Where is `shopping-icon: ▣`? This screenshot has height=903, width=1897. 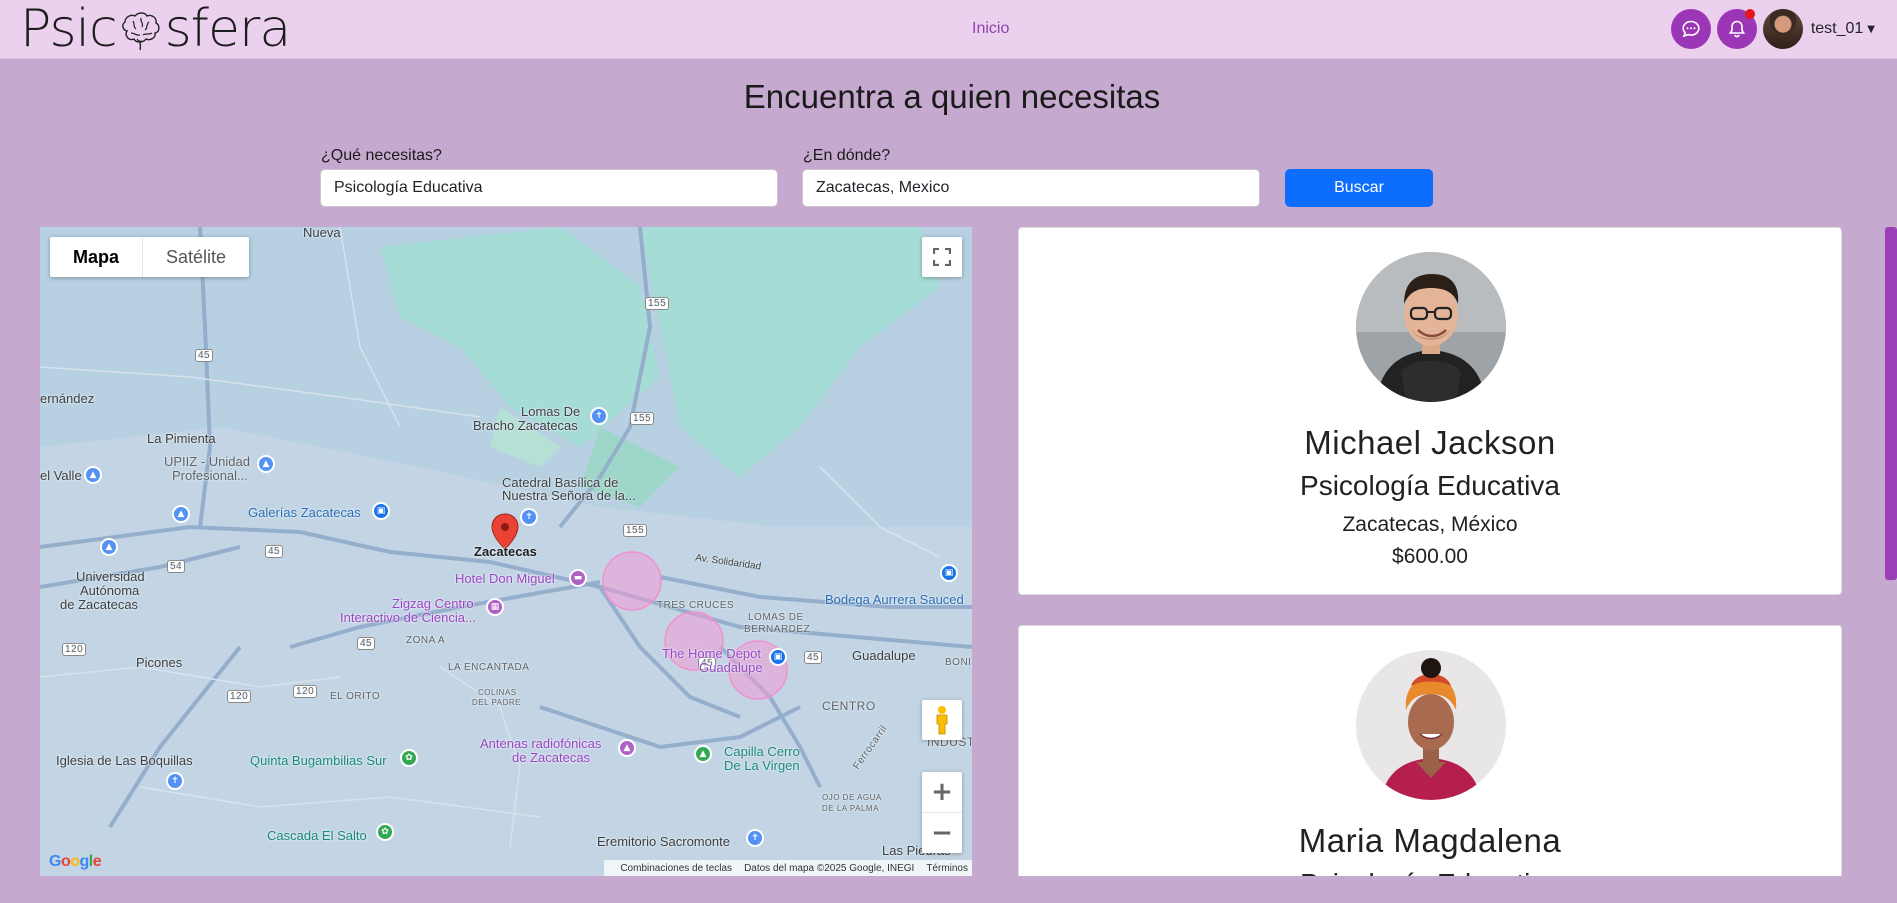
shopping-icon: ▣ is located at coordinates (381, 511).